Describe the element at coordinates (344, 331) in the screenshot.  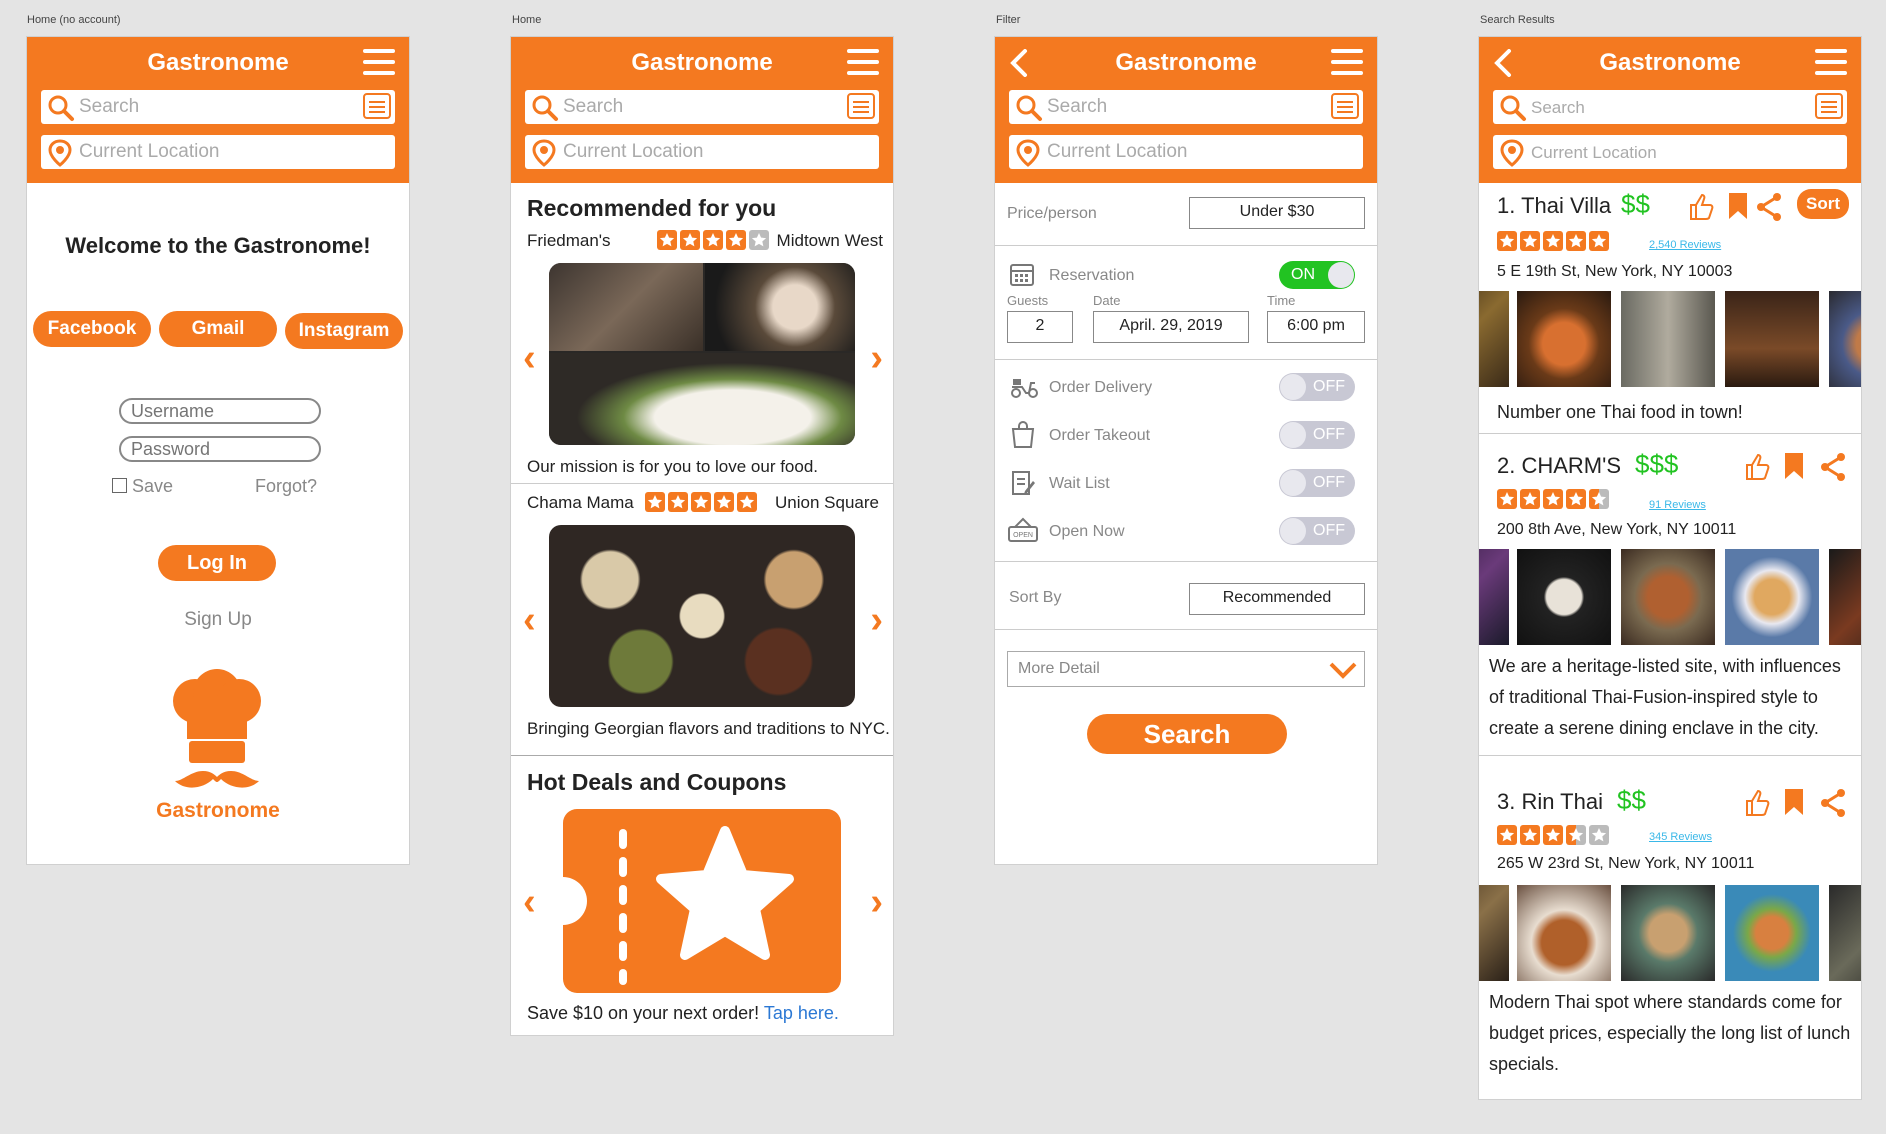
I see `instagram-login-button: Instagram` at that location.